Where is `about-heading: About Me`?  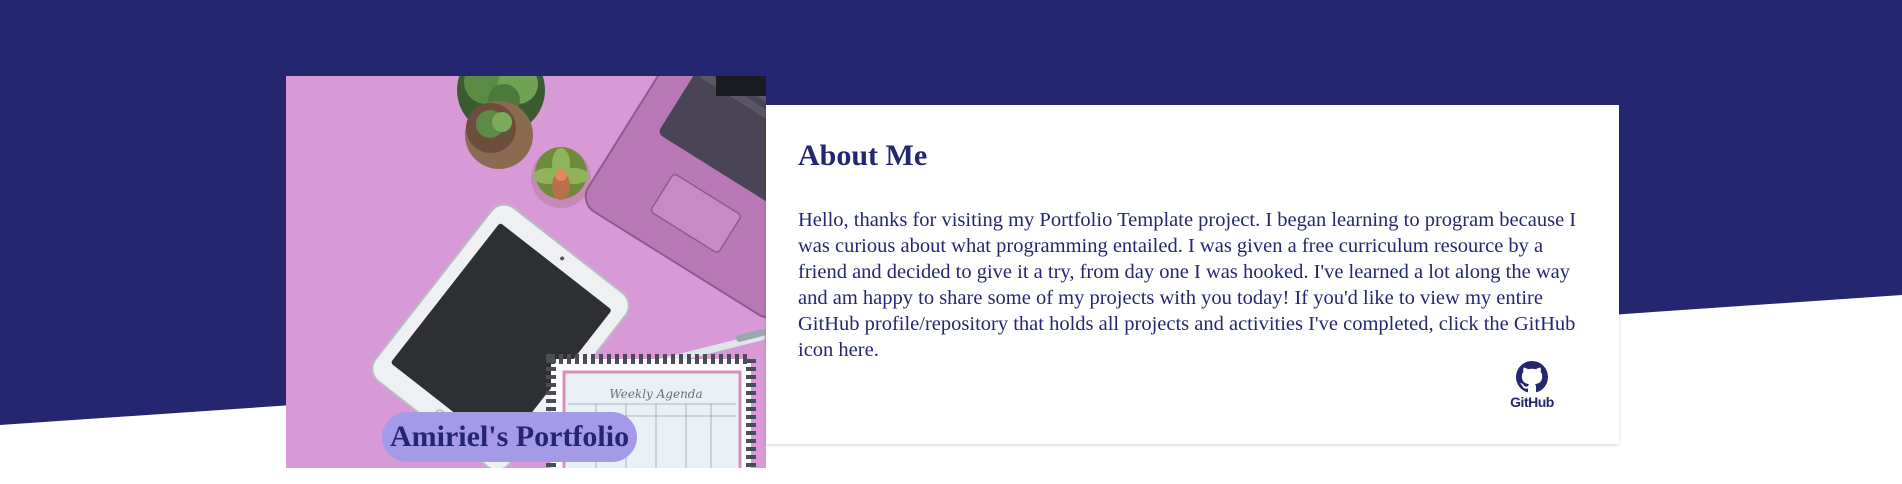
about-heading: About Me is located at coordinates (863, 155).